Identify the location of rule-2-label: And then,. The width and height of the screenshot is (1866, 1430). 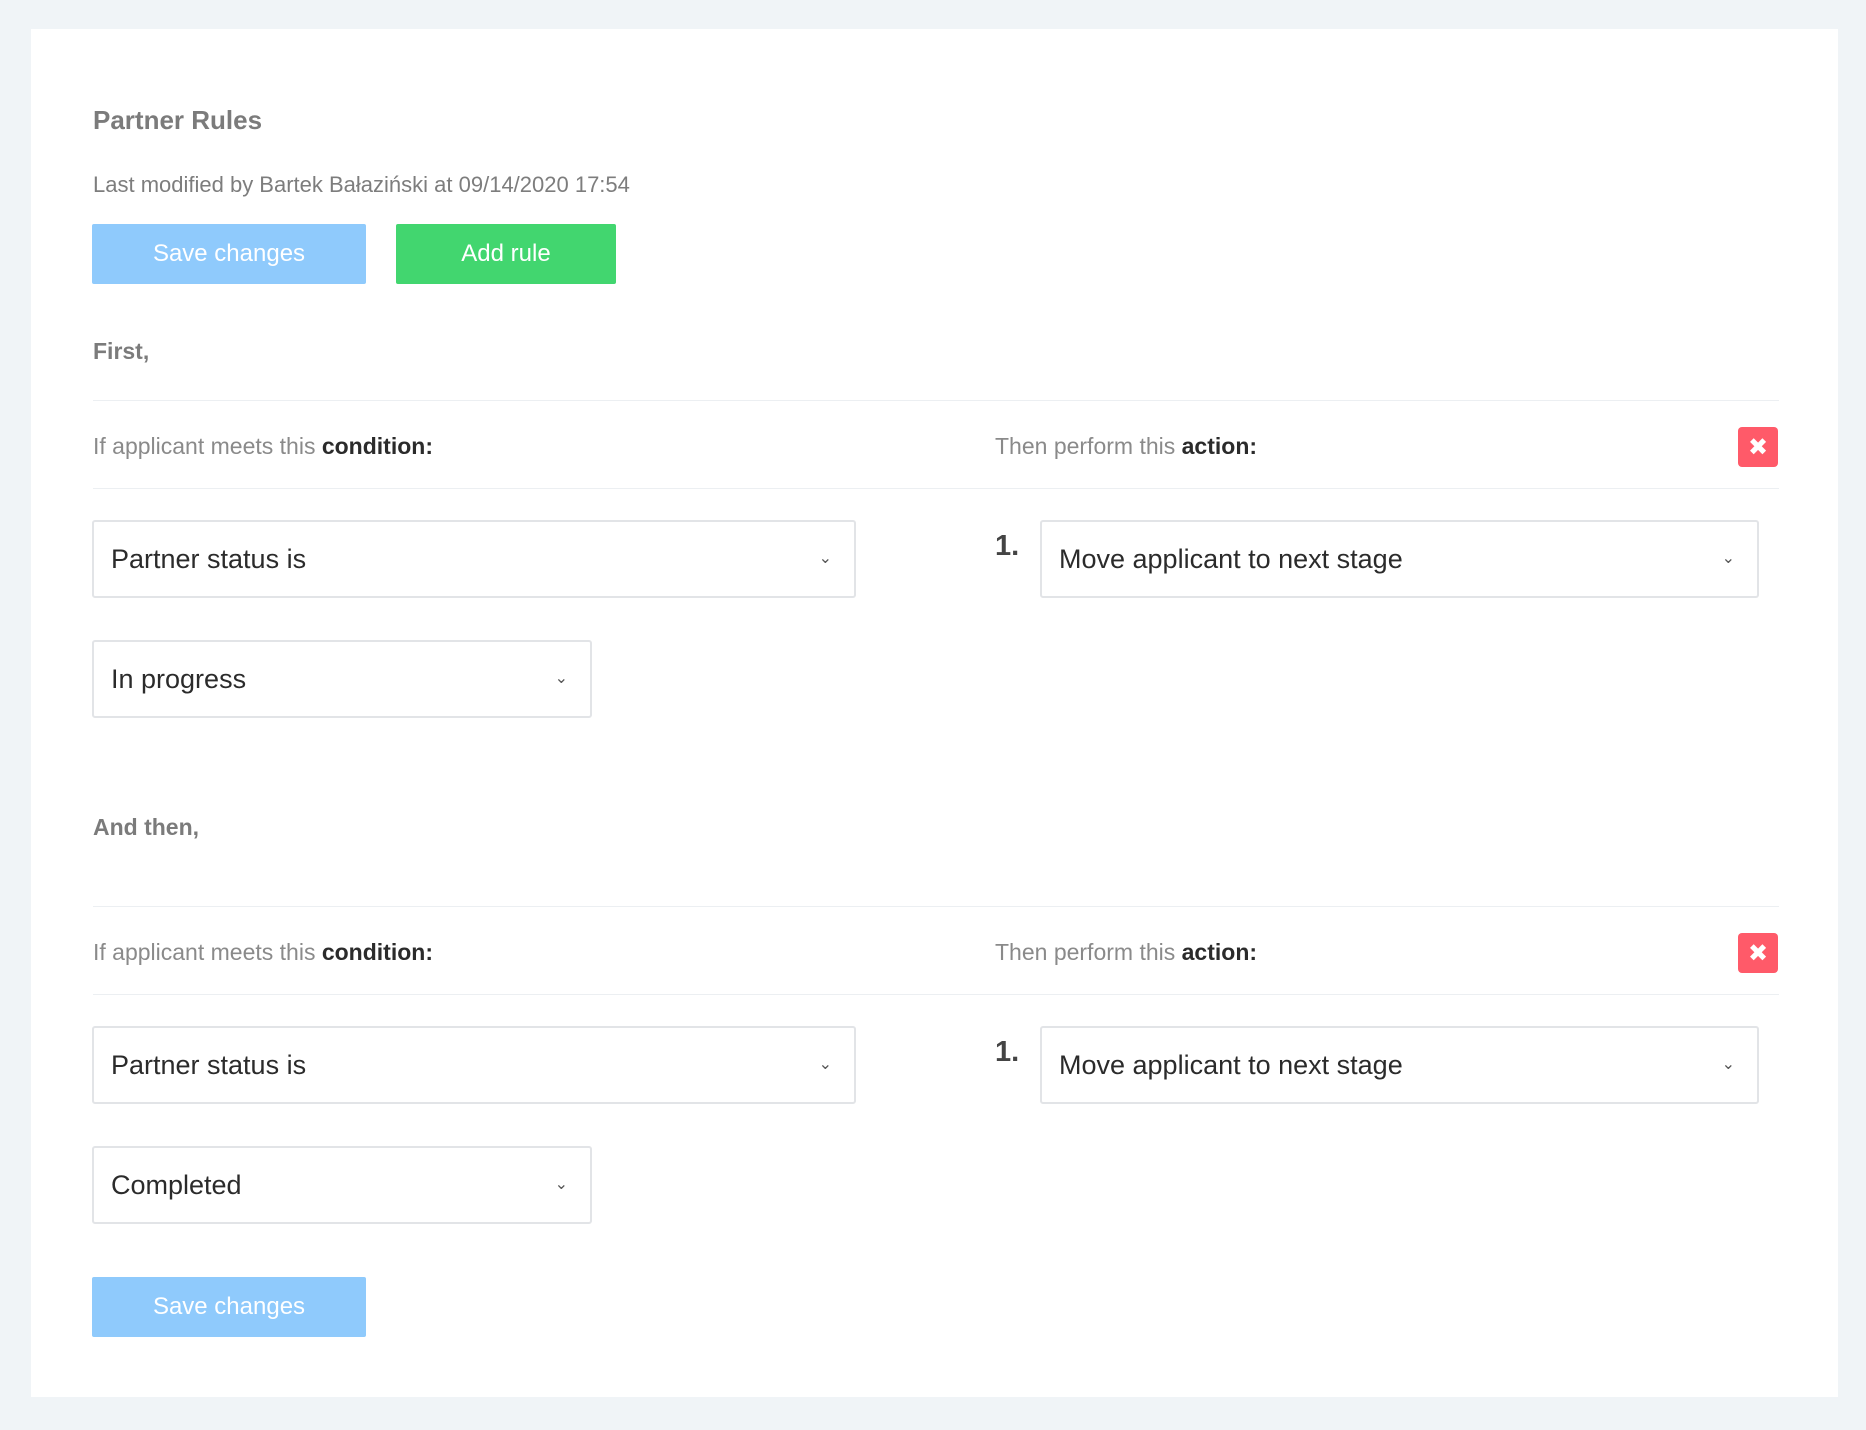
(146, 827).